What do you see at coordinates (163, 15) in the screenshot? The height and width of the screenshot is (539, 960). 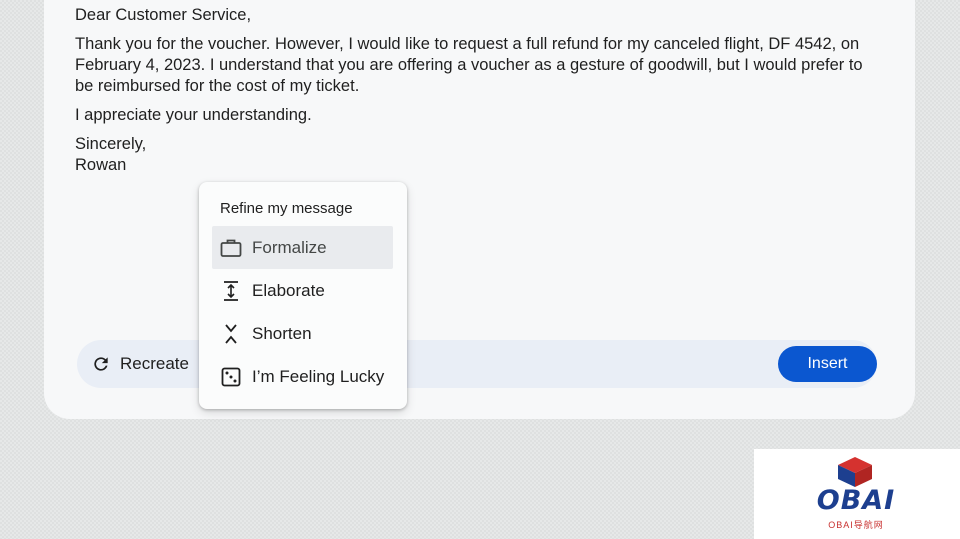 I see `greeting-text: Dear Customer Service,` at bounding box center [163, 15].